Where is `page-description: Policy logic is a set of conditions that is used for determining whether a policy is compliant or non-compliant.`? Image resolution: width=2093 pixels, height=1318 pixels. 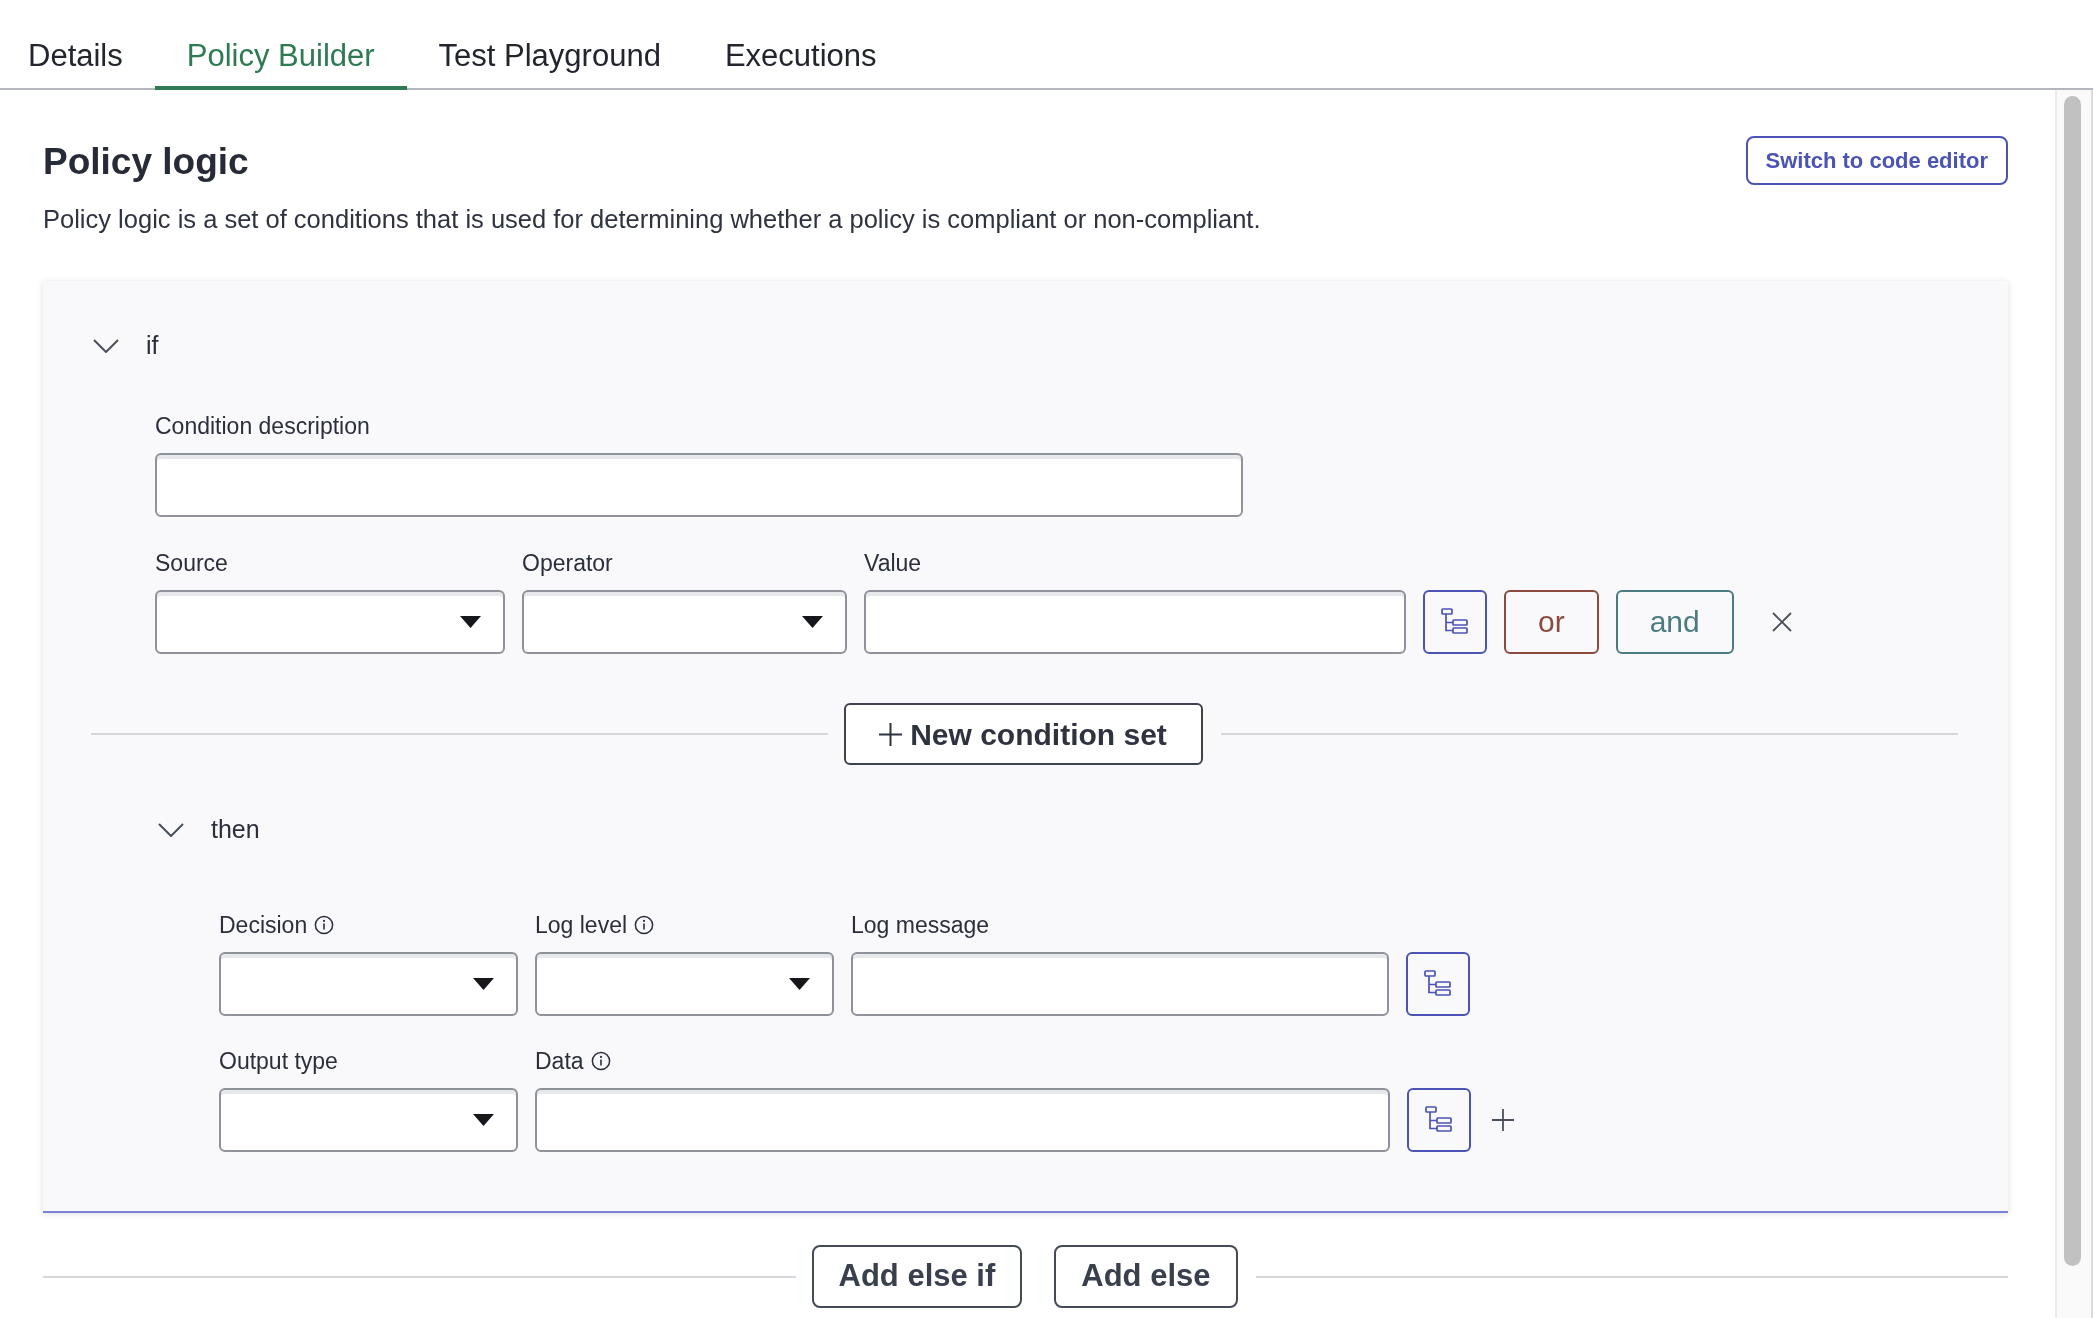
page-description: Policy logic is a set of conditions that is used for determining whether a policy is compliant or non-compliant. is located at coordinates (652, 219).